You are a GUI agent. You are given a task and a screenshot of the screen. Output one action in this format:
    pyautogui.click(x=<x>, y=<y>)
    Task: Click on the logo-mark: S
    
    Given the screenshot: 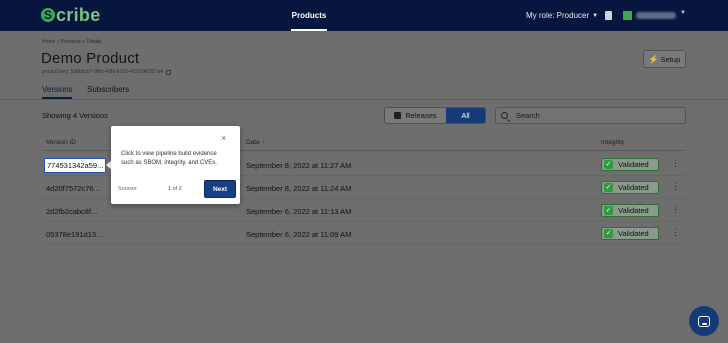 What is the action you would take?
    pyautogui.click(x=48, y=15)
    